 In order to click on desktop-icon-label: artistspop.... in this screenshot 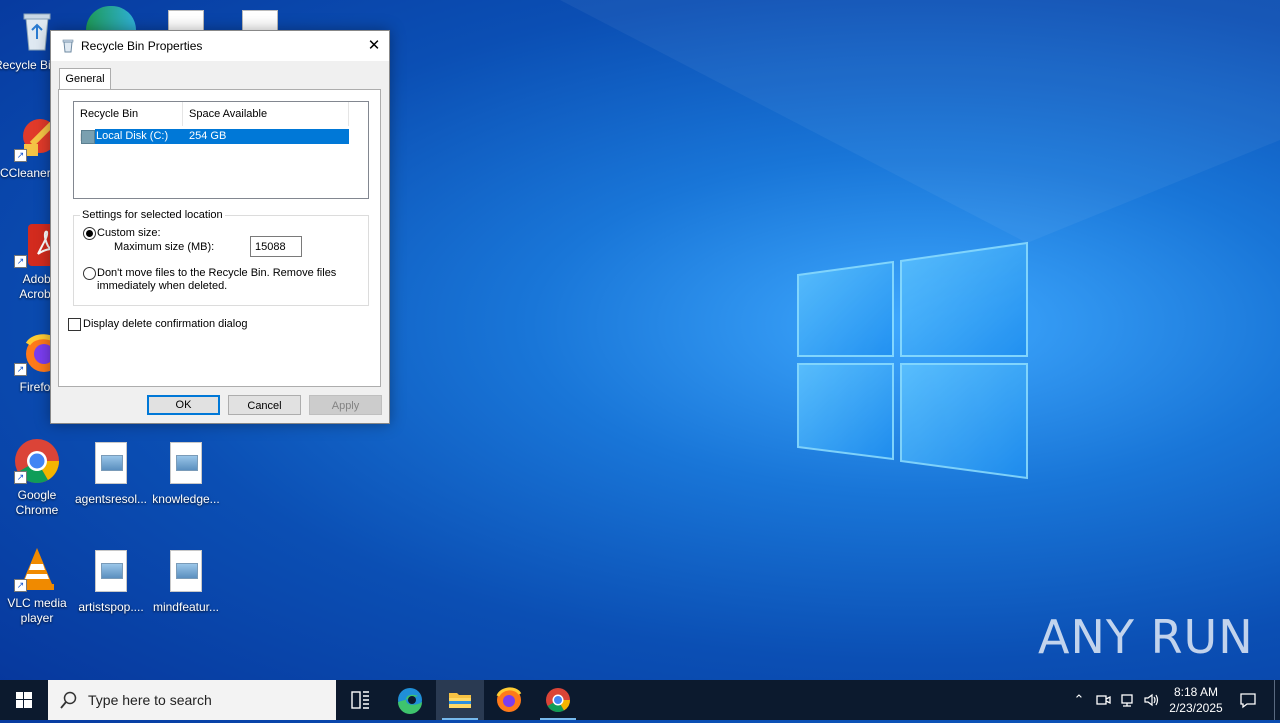, I will do `click(111, 607)`.